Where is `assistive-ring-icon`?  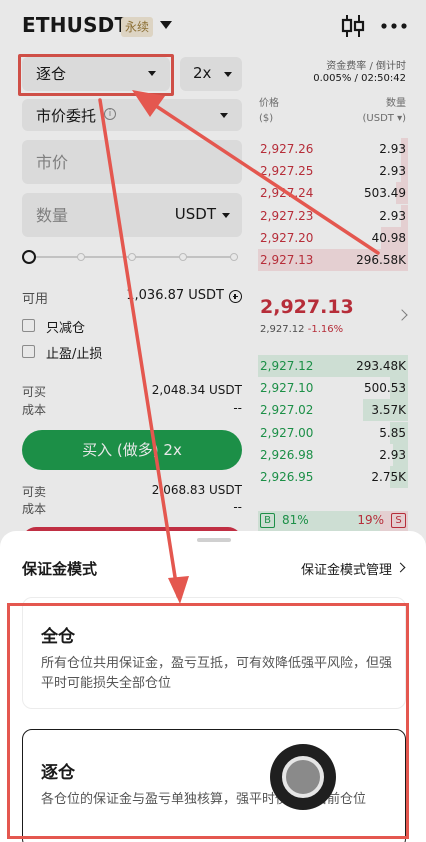 assistive-ring-icon is located at coordinates (303, 777).